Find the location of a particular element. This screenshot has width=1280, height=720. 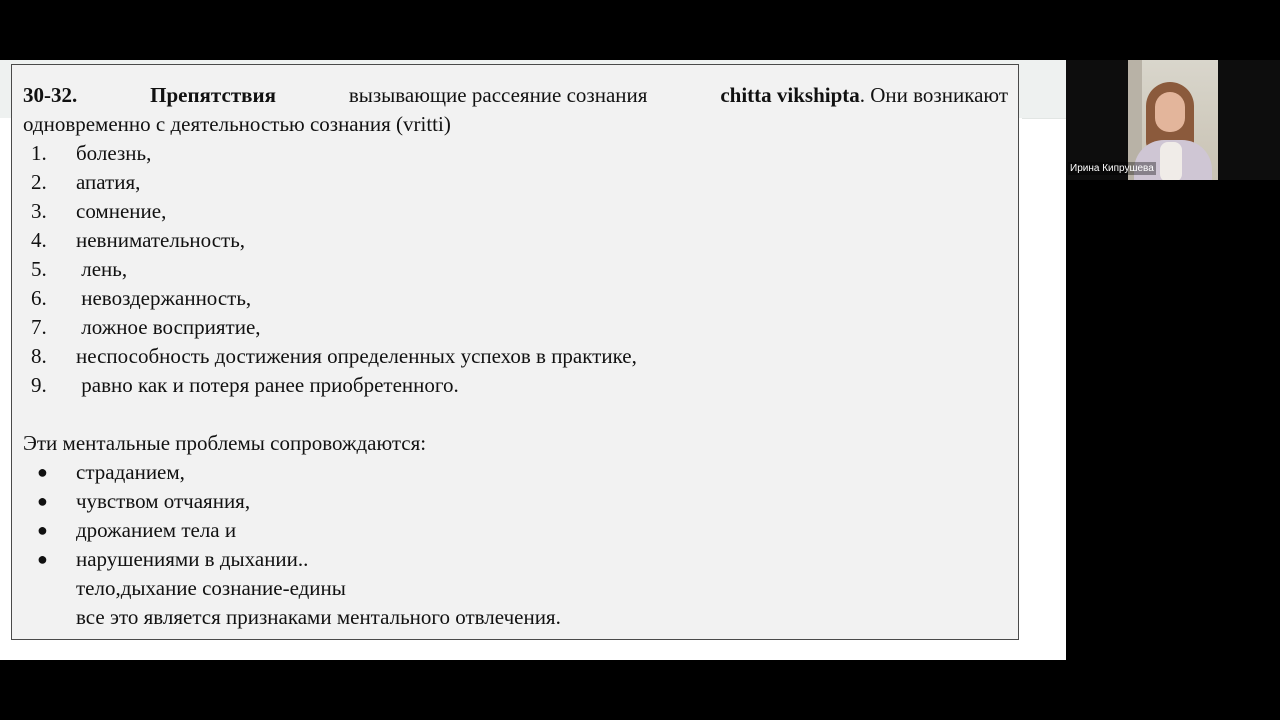

heading-text-2: . Они возникают is located at coordinates (933, 95).